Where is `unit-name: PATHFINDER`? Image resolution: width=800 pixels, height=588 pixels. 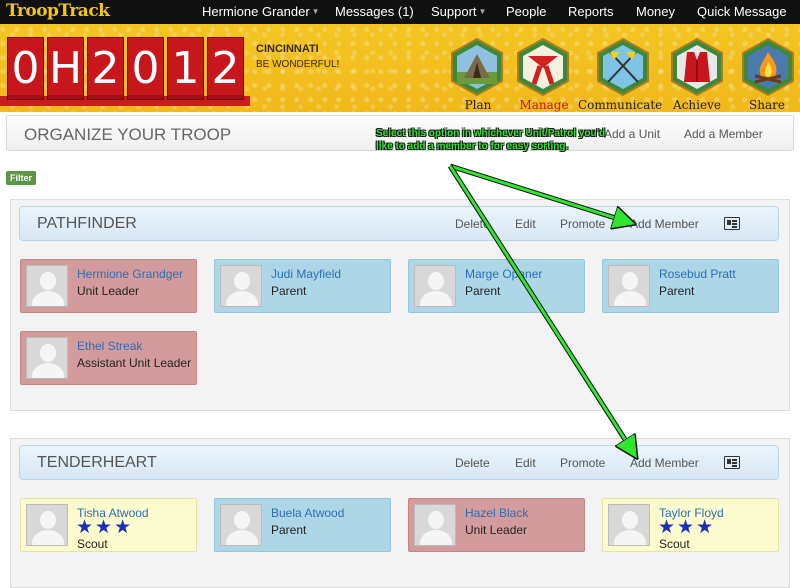
unit-name: PATHFINDER is located at coordinates (87, 223).